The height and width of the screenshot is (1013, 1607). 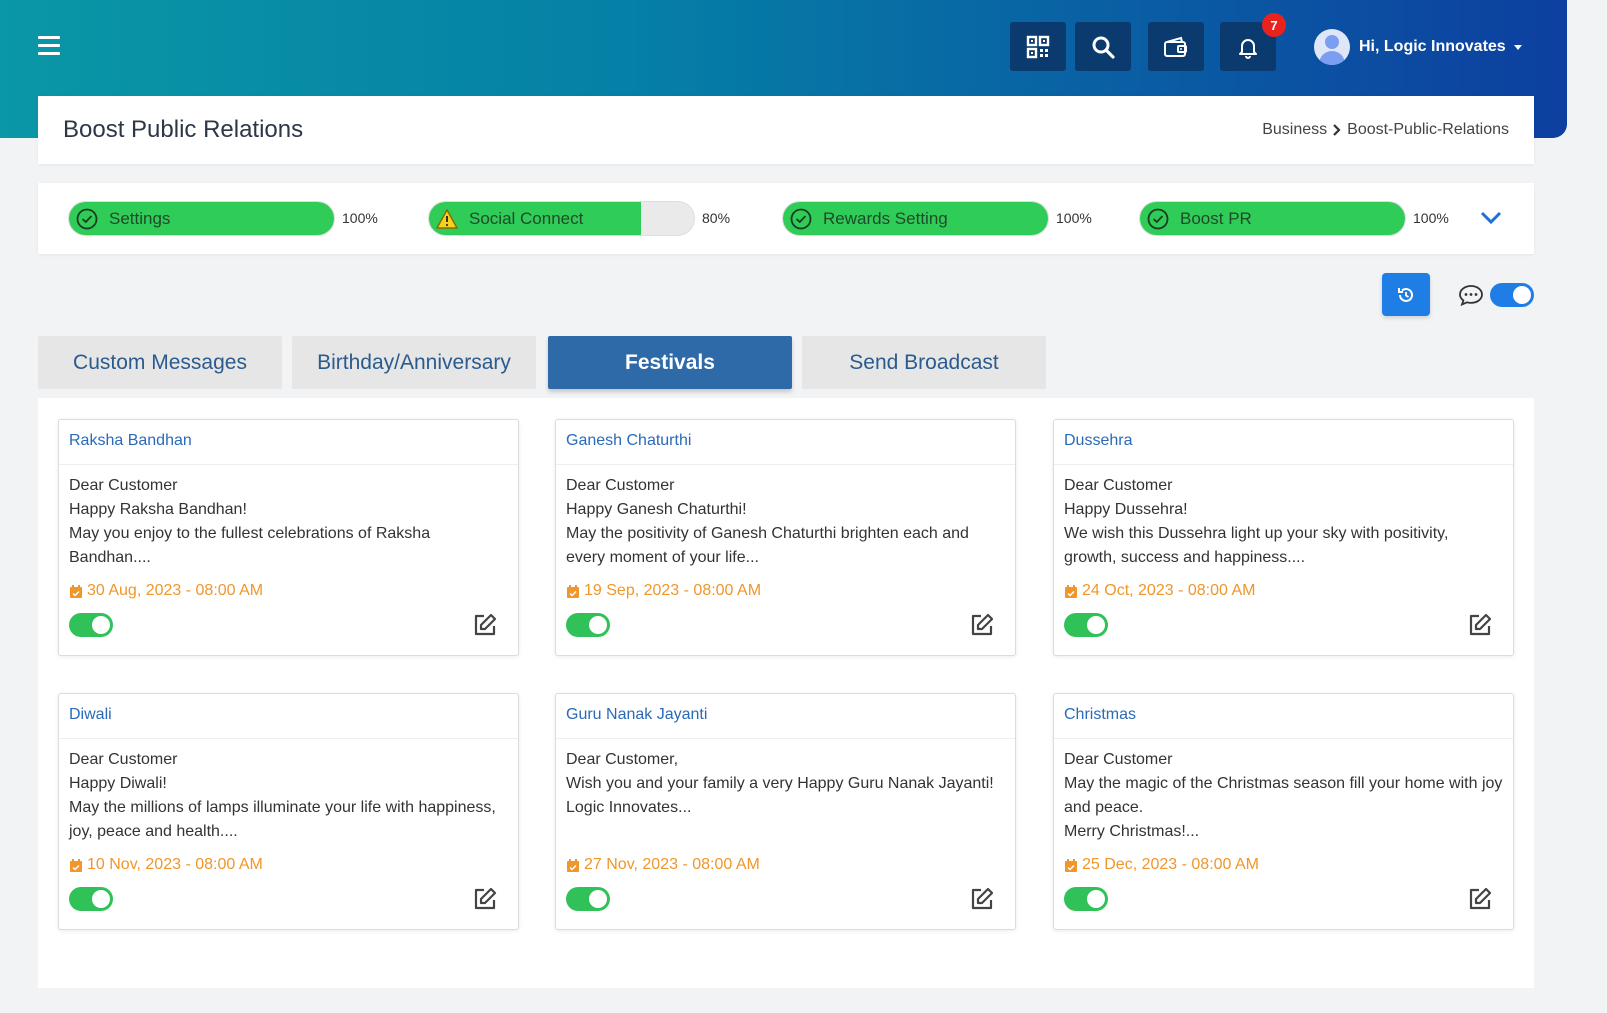 I want to click on wallet-icon, so click(x=1175, y=46).